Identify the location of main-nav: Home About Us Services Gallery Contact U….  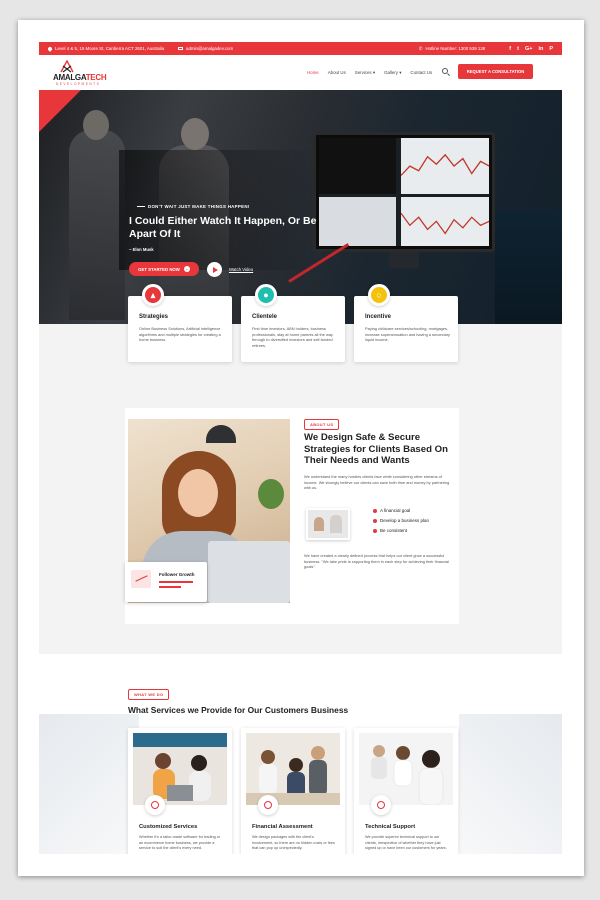
(369, 73).